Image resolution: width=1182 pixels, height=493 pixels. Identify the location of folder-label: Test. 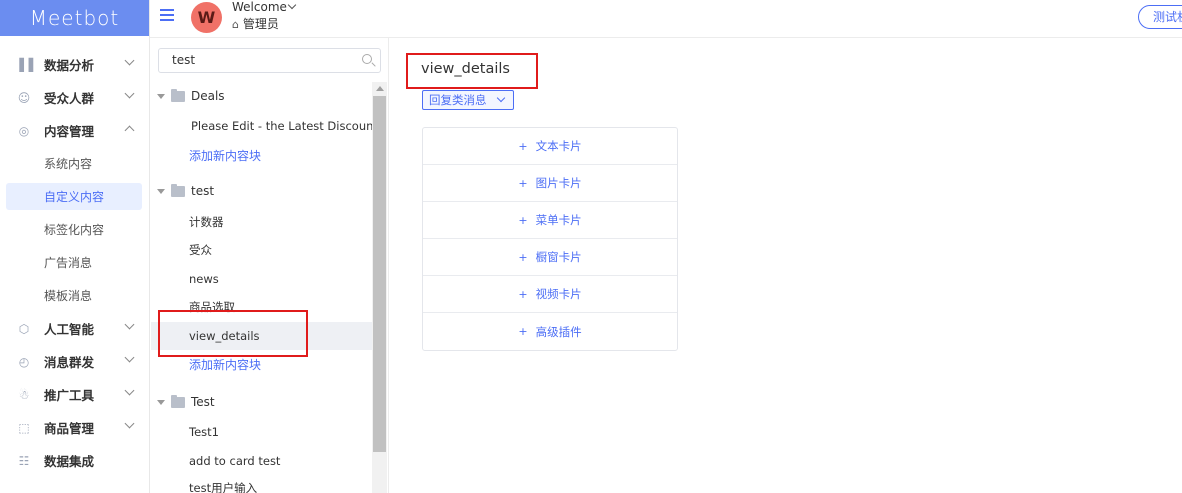
(203, 402).